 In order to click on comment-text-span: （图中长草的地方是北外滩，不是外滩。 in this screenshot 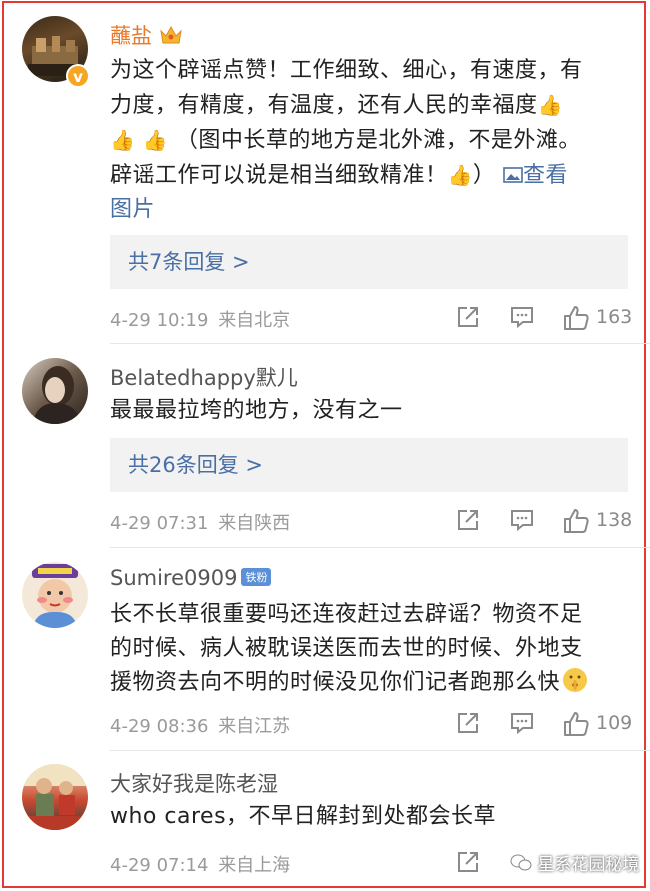, I will do `click(378, 140)`.